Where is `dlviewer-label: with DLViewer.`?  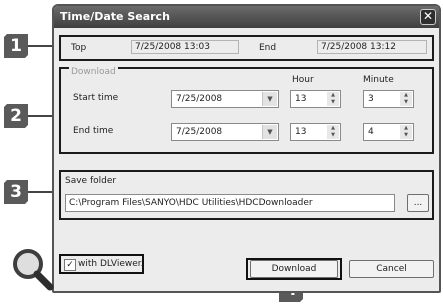 dlviewer-label: with DLViewer. is located at coordinates (111, 264).